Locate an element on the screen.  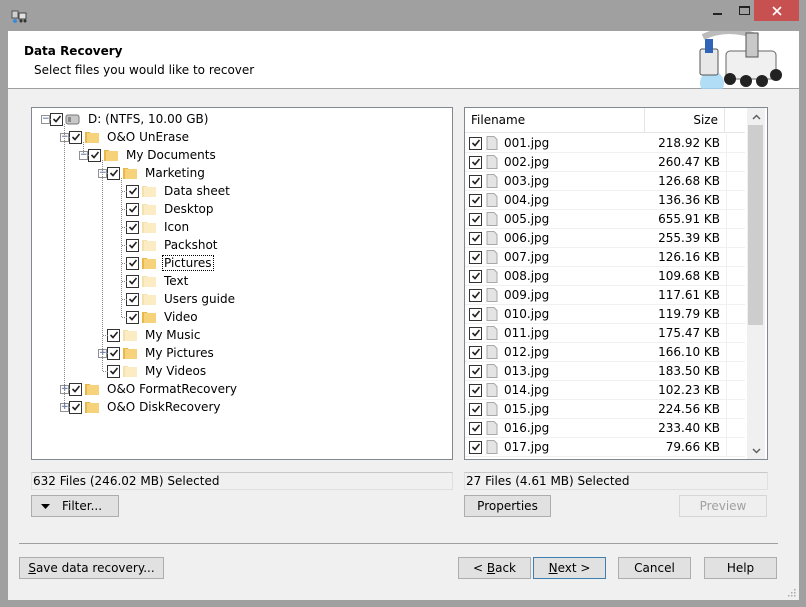
tree-item: D: (NTFS, 10.00 GB) is located at coordinates (129, 119).